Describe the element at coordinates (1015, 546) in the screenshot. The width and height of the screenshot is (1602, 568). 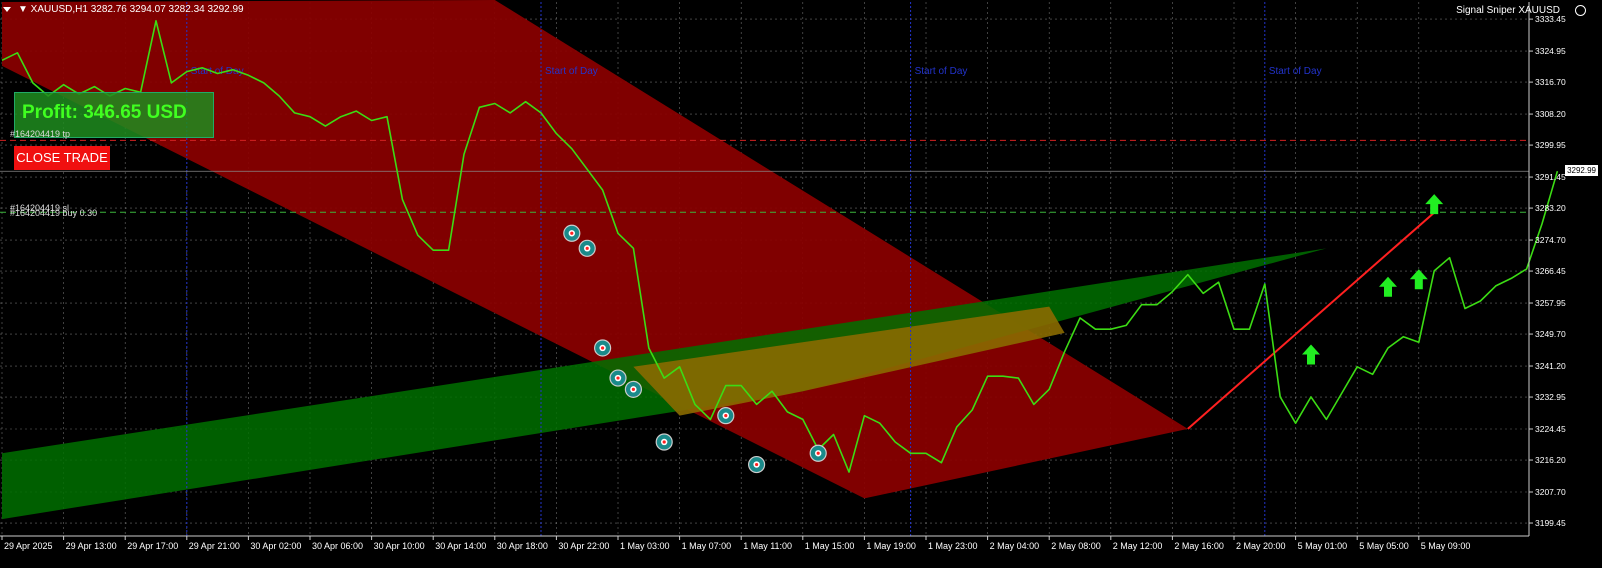
I see `x-tick-label: 2 May 04:00` at that location.